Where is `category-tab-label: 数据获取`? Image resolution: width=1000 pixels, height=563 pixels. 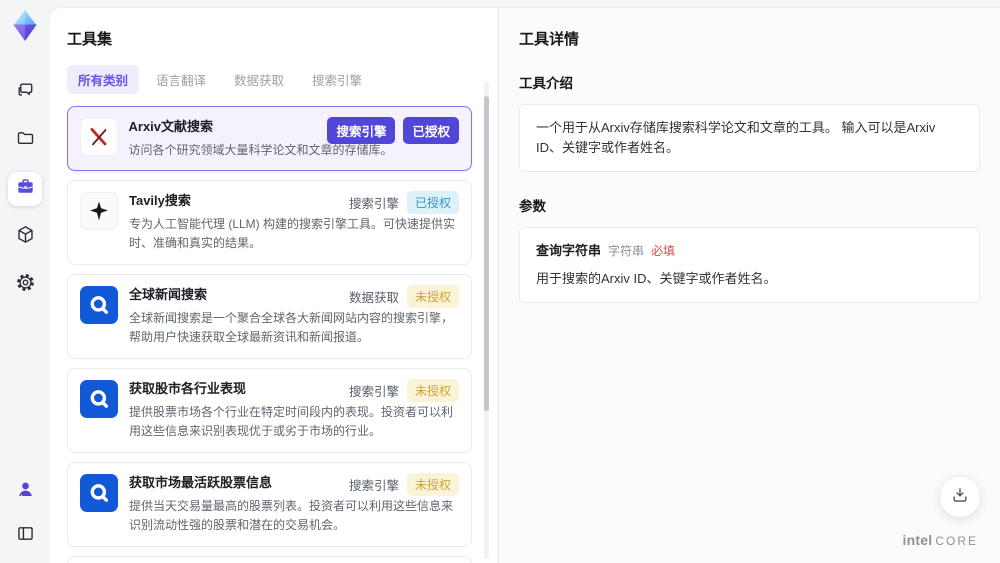 category-tab-label: 数据获取 is located at coordinates (259, 81).